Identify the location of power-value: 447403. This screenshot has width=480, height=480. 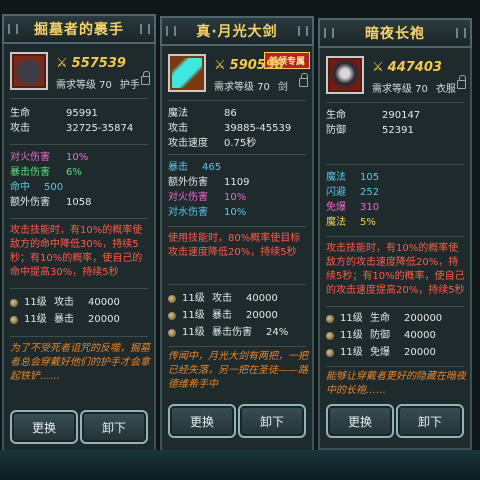
(414, 67).